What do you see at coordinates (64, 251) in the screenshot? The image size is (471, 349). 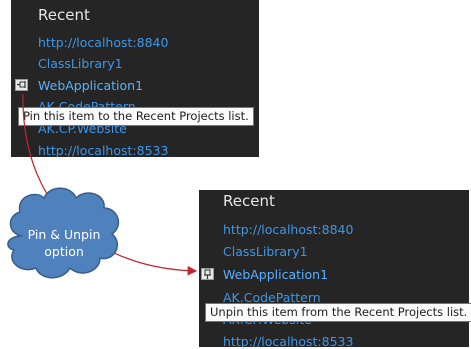 I see `callout-line-2: option` at bounding box center [64, 251].